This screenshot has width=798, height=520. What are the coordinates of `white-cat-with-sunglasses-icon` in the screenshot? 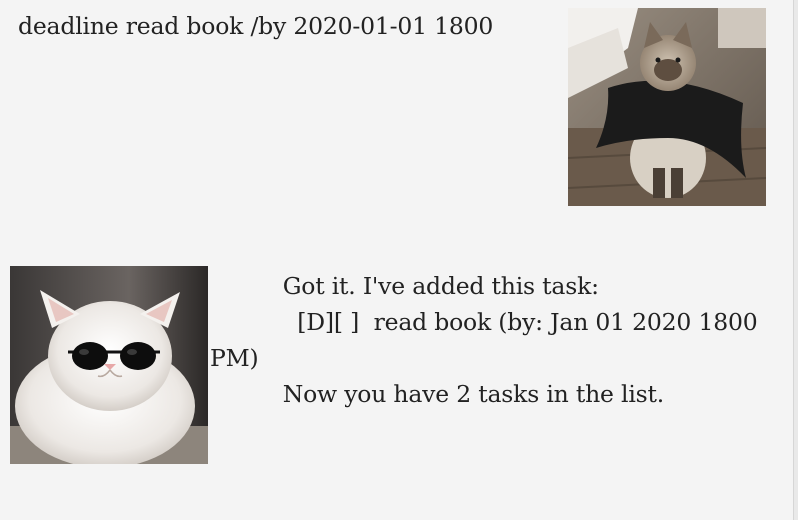 It's located at (109, 365).